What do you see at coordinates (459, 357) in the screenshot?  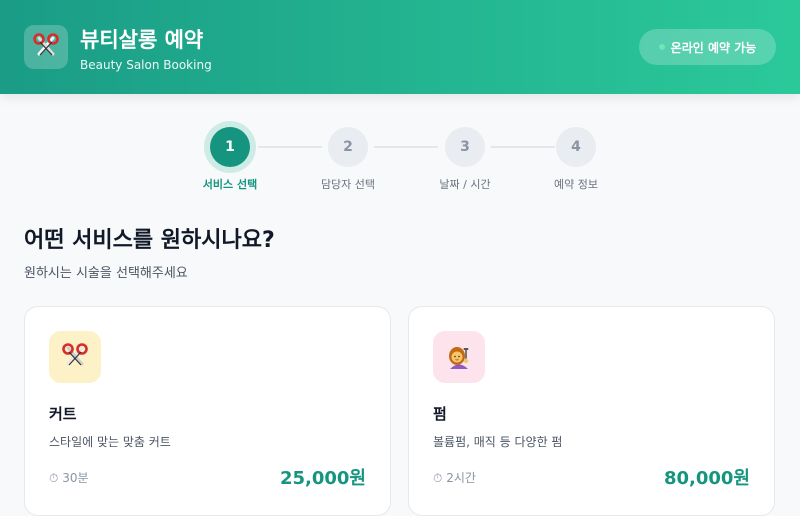 I see `hairdresser-icon` at bounding box center [459, 357].